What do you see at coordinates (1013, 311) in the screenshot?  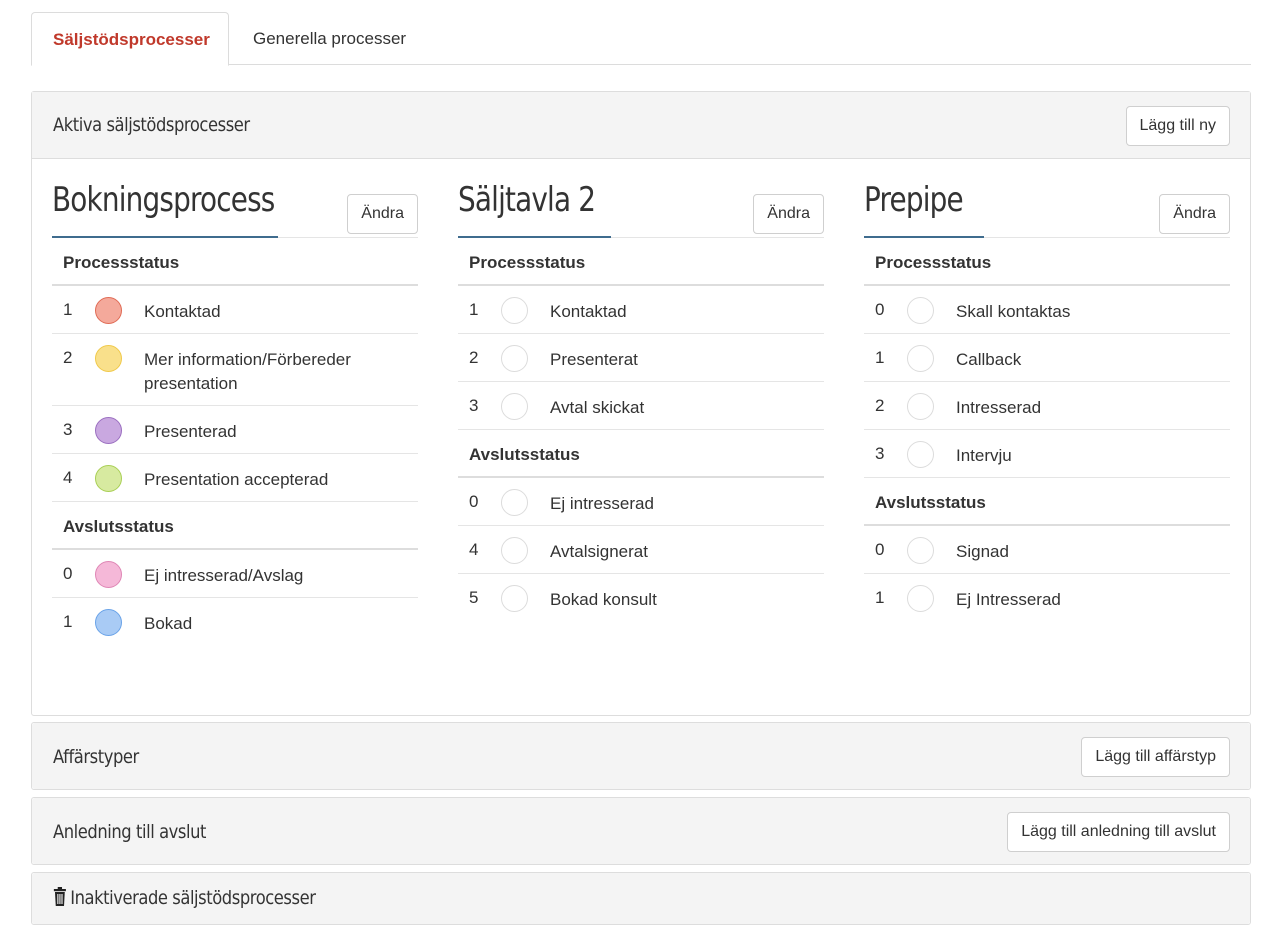 I see `status-label: Skall kontaktas` at bounding box center [1013, 311].